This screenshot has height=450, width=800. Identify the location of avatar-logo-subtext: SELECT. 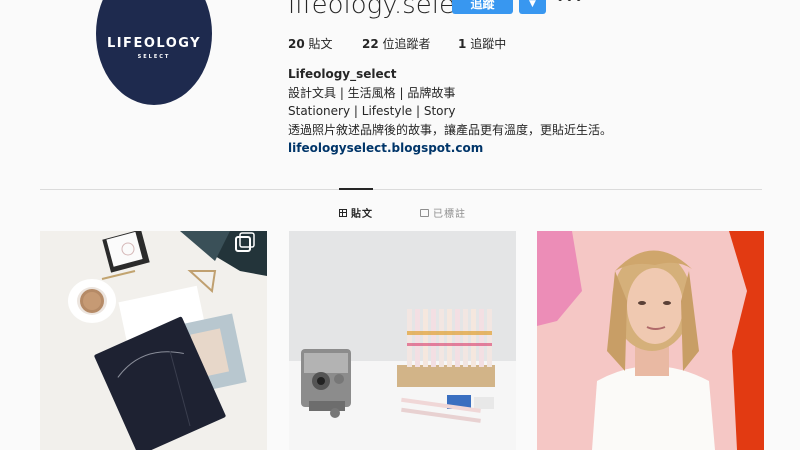
(154, 57).